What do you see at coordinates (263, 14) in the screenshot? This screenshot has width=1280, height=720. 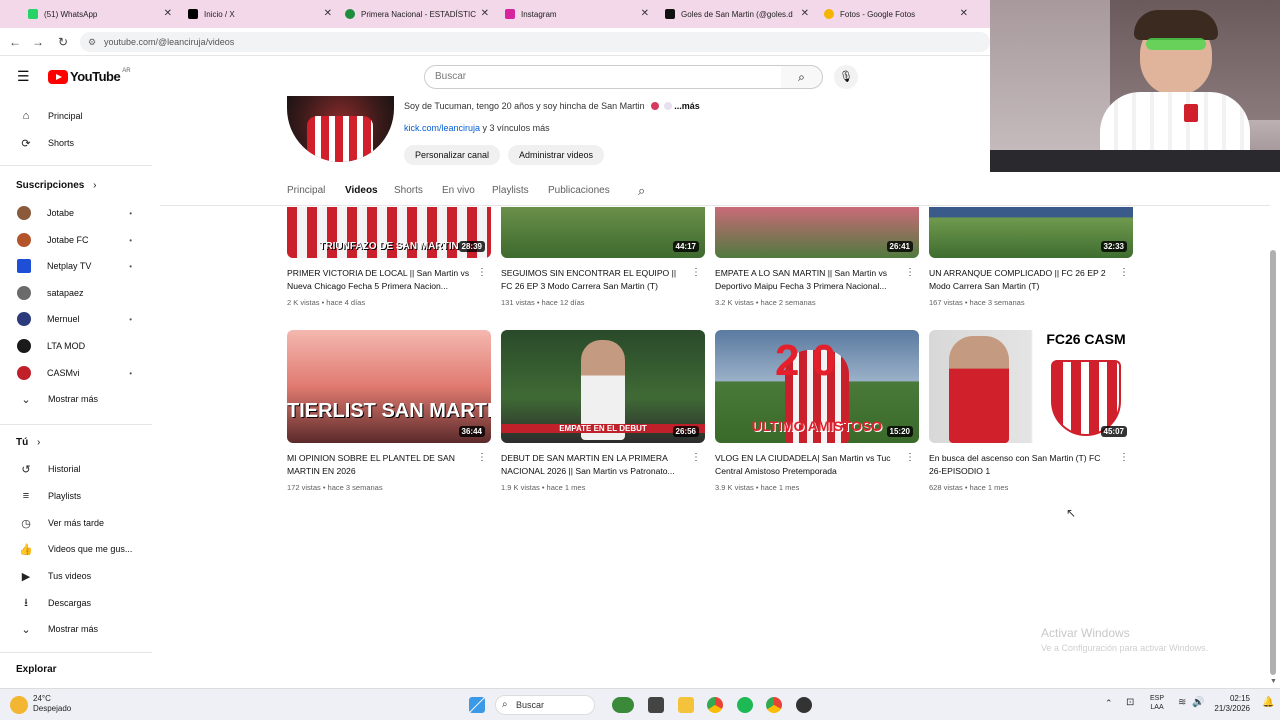 I see `browser-tab-x: Inicio / X ✕` at bounding box center [263, 14].